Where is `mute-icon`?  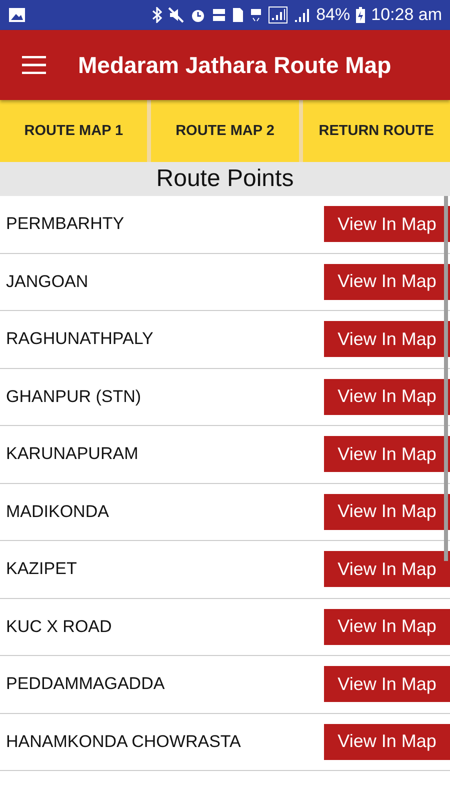
mute-icon is located at coordinates (176, 15).